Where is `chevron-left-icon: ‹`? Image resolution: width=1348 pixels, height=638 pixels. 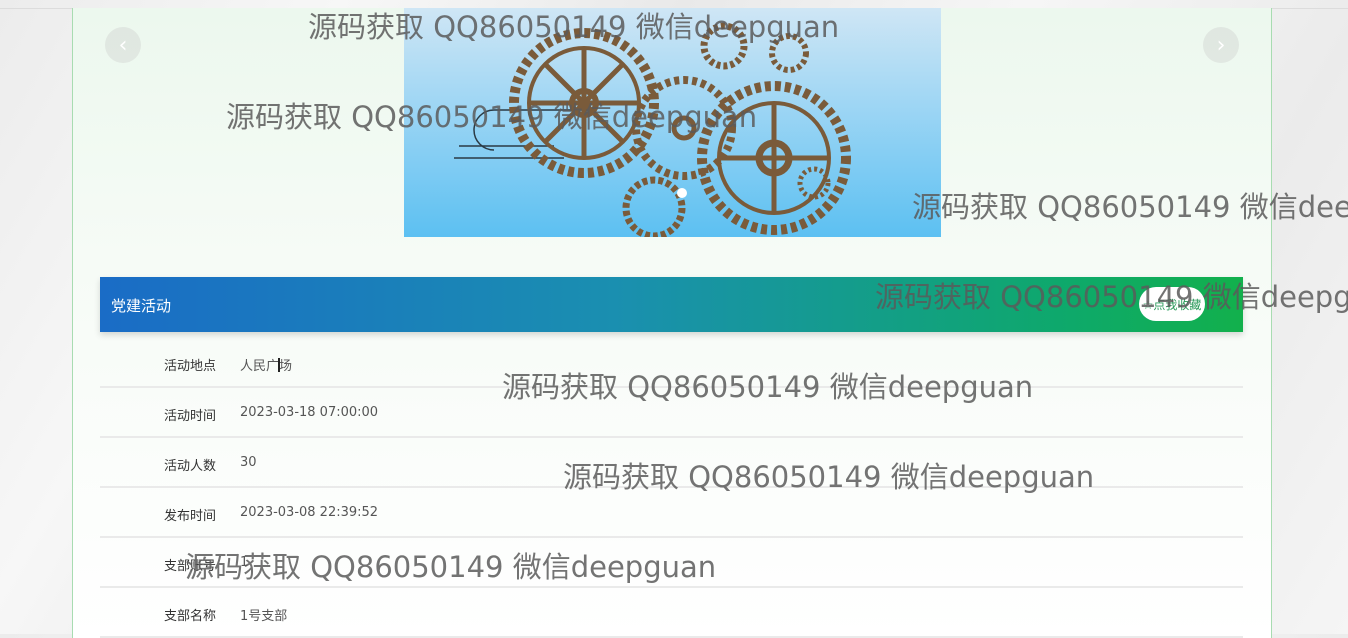
chevron-left-icon: ‹ is located at coordinates (123, 45).